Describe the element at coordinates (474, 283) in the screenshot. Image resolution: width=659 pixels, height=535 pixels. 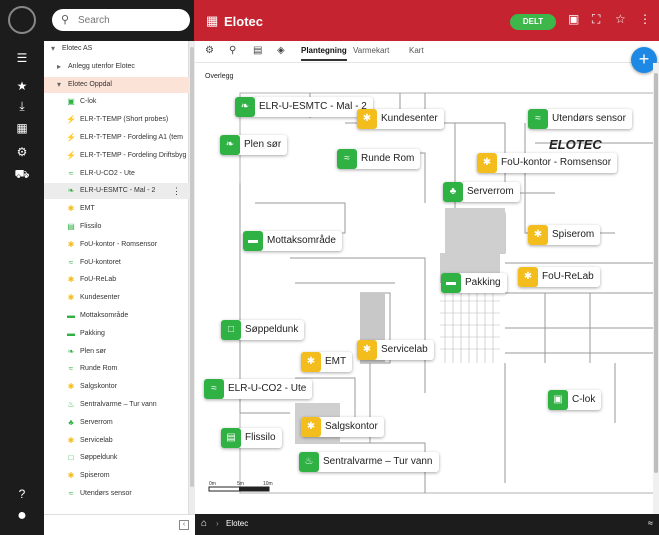
I see `sensor-marker: ▬ Pakking` at that location.